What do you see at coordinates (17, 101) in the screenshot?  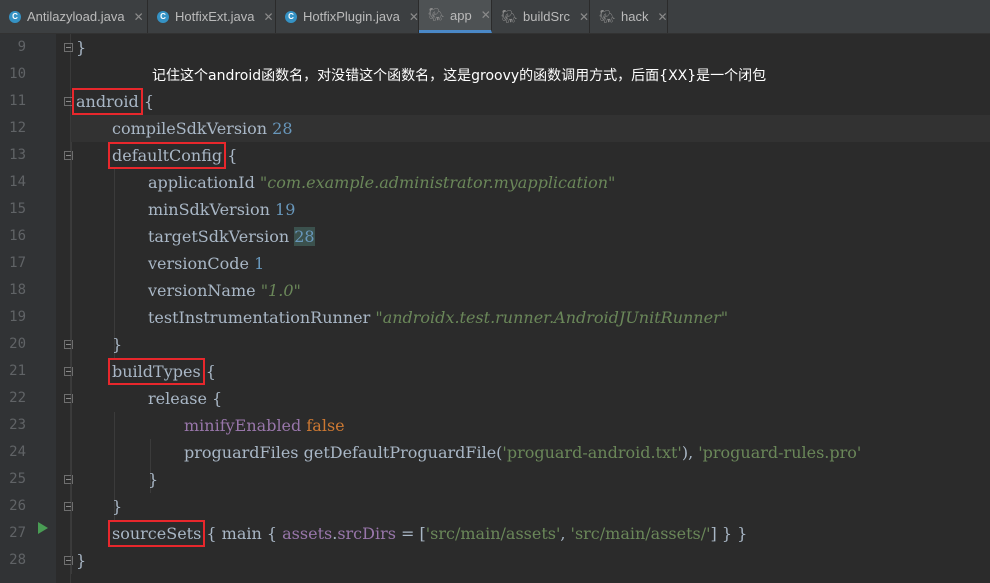 I see `line-number: 11` at bounding box center [17, 101].